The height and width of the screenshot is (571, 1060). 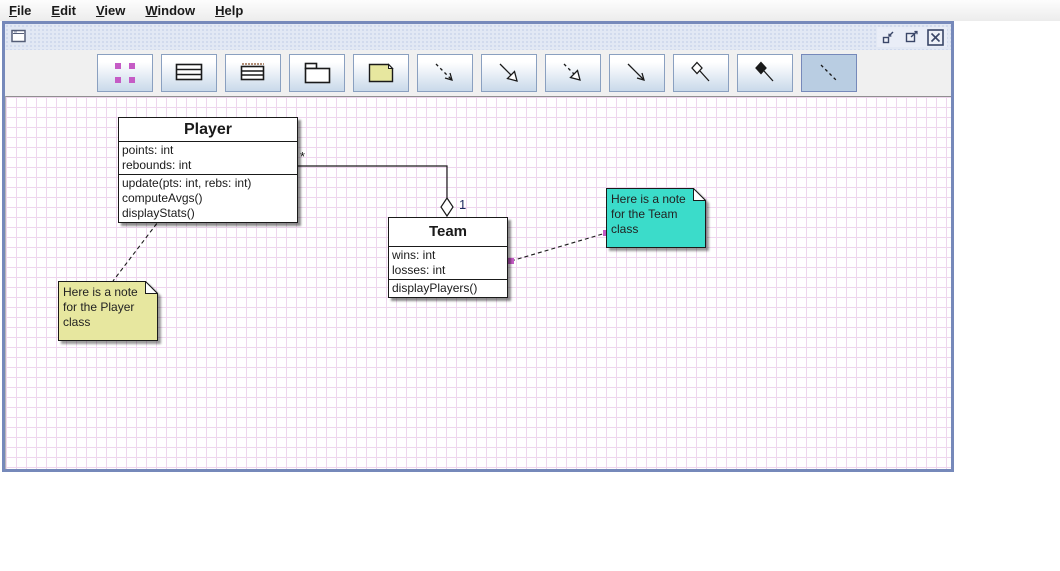 I want to click on class-node-tool-button, so click(x=189, y=73).